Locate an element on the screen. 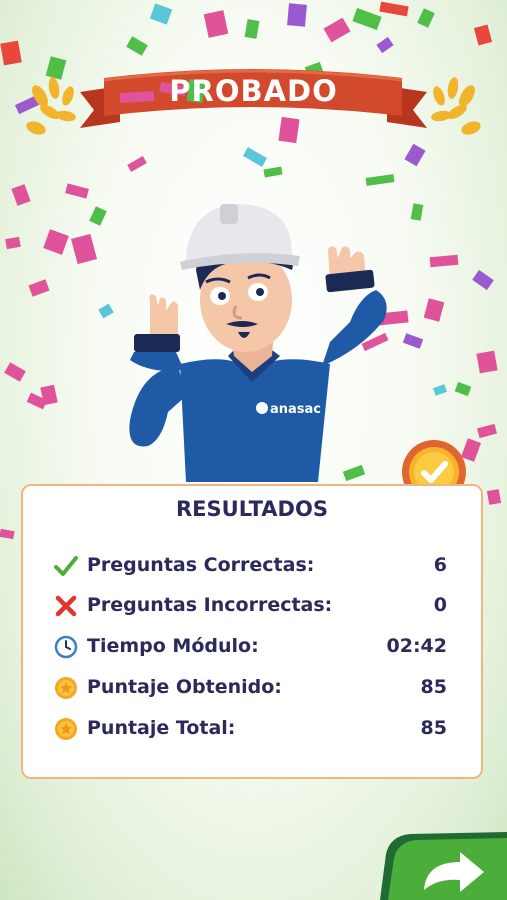  correct-answers-row: Preguntas Correctas: 6 is located at coordinates (250, 566).